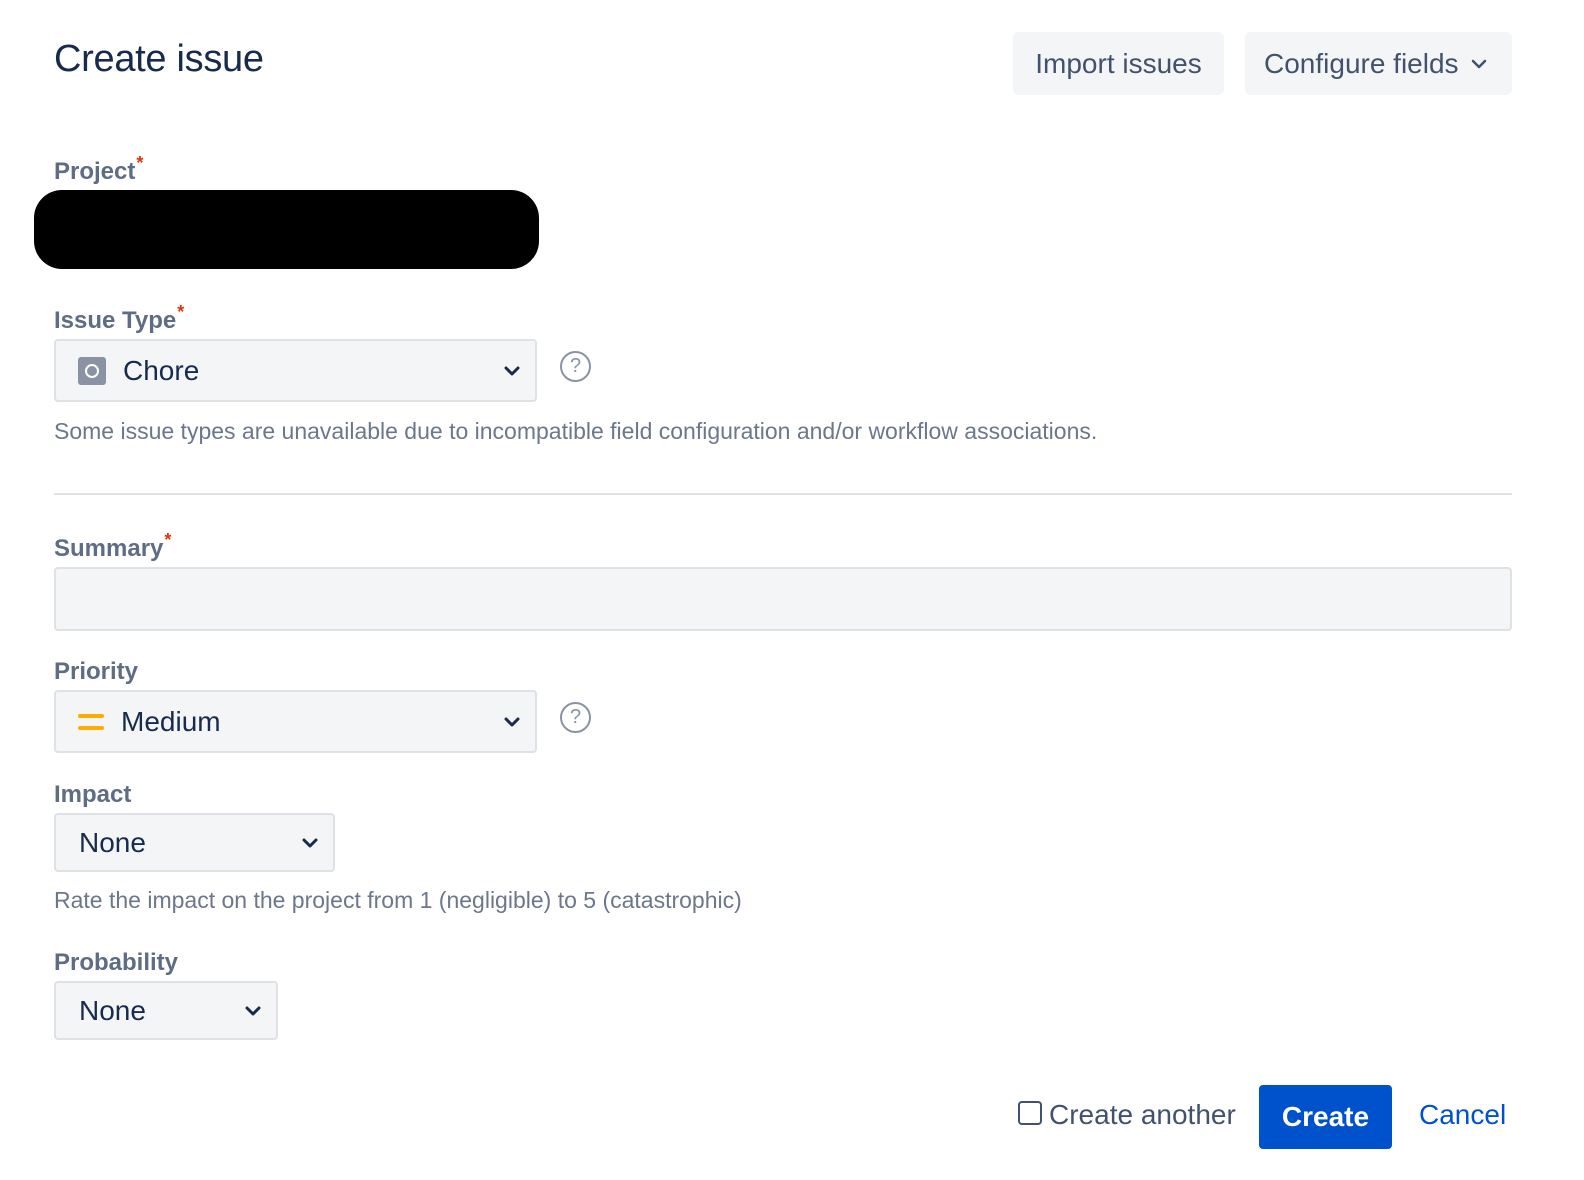  I want to click on issue-type-value: Chore, so click(161, 370).